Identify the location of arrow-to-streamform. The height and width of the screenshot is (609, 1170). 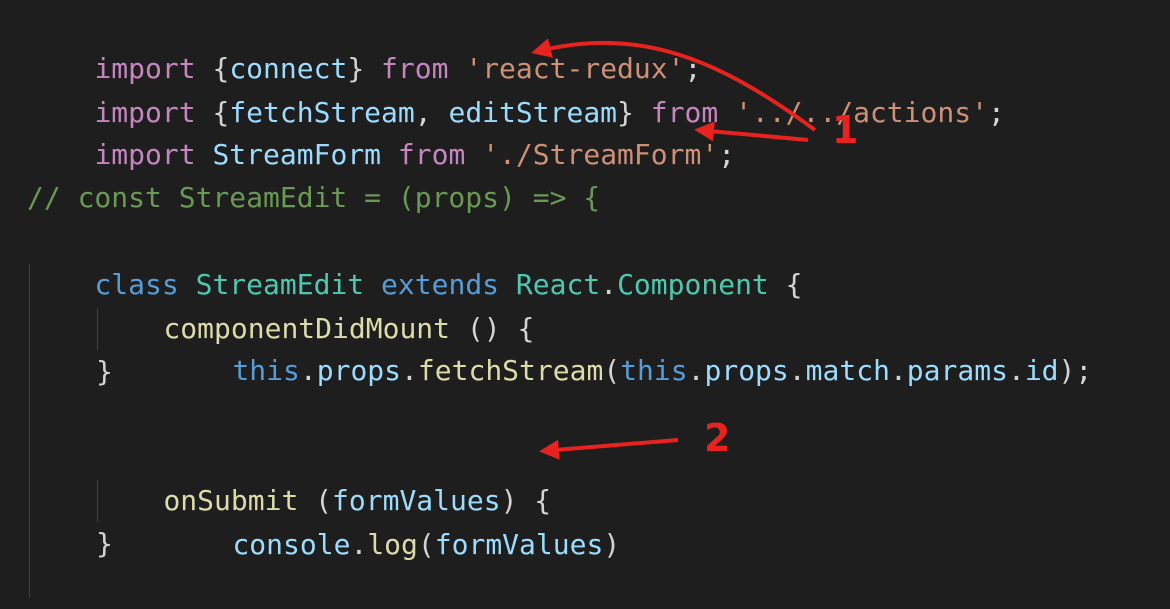
(751, 131).